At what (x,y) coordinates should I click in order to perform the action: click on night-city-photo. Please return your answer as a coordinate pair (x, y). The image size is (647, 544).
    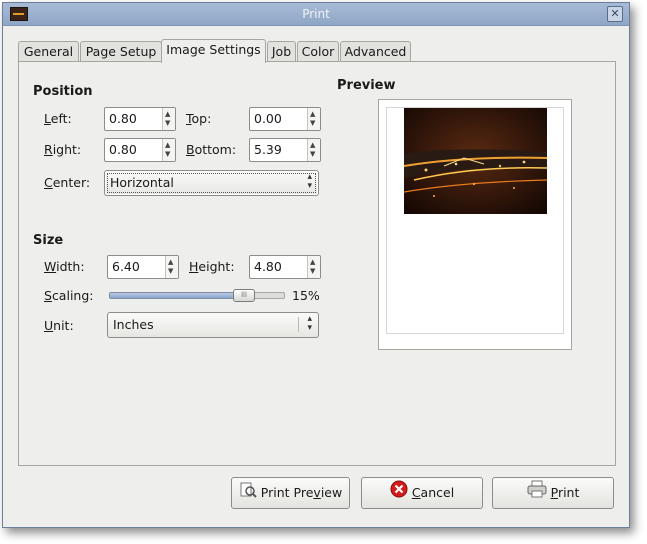
    Looking at the image, I should click on (475, 161).